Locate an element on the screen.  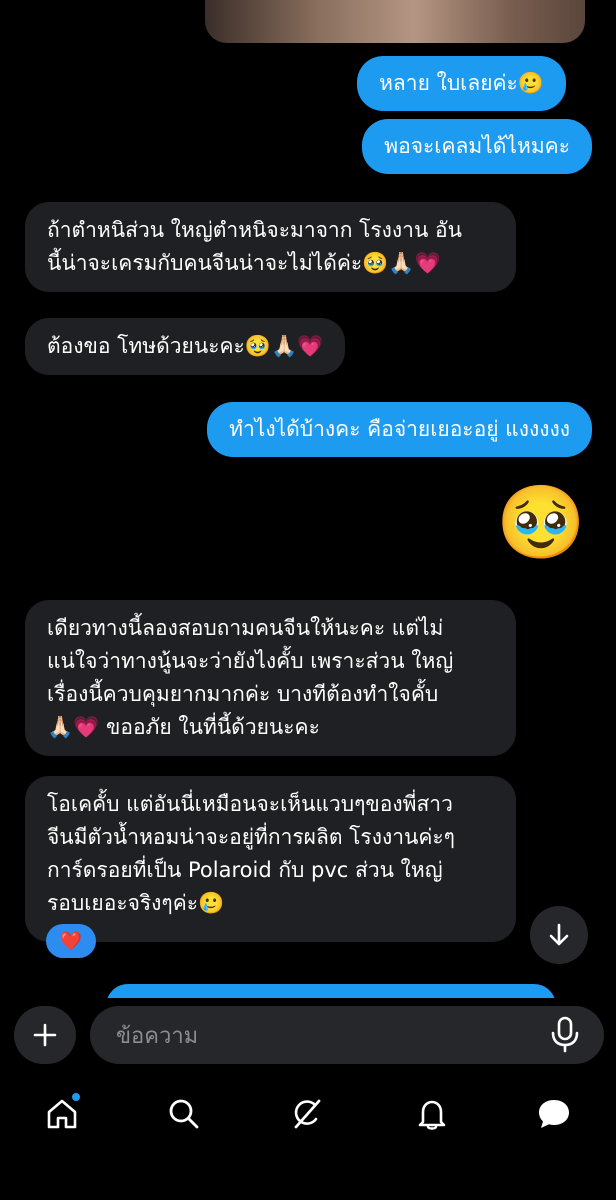
message-outgoing: พอจะเคลมได้ไหมคะ is located at coordinates (477, 146).